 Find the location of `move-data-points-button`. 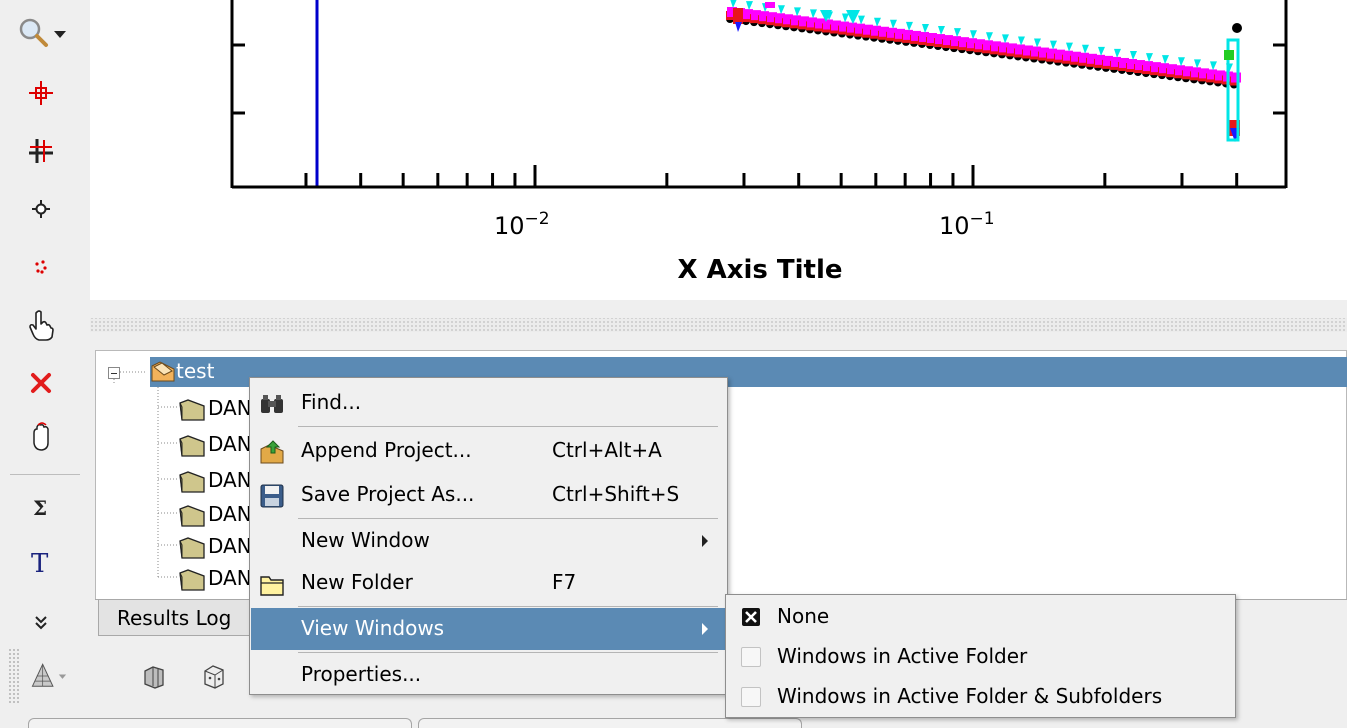

move-data-points-button is located at coordinates (41, 437).